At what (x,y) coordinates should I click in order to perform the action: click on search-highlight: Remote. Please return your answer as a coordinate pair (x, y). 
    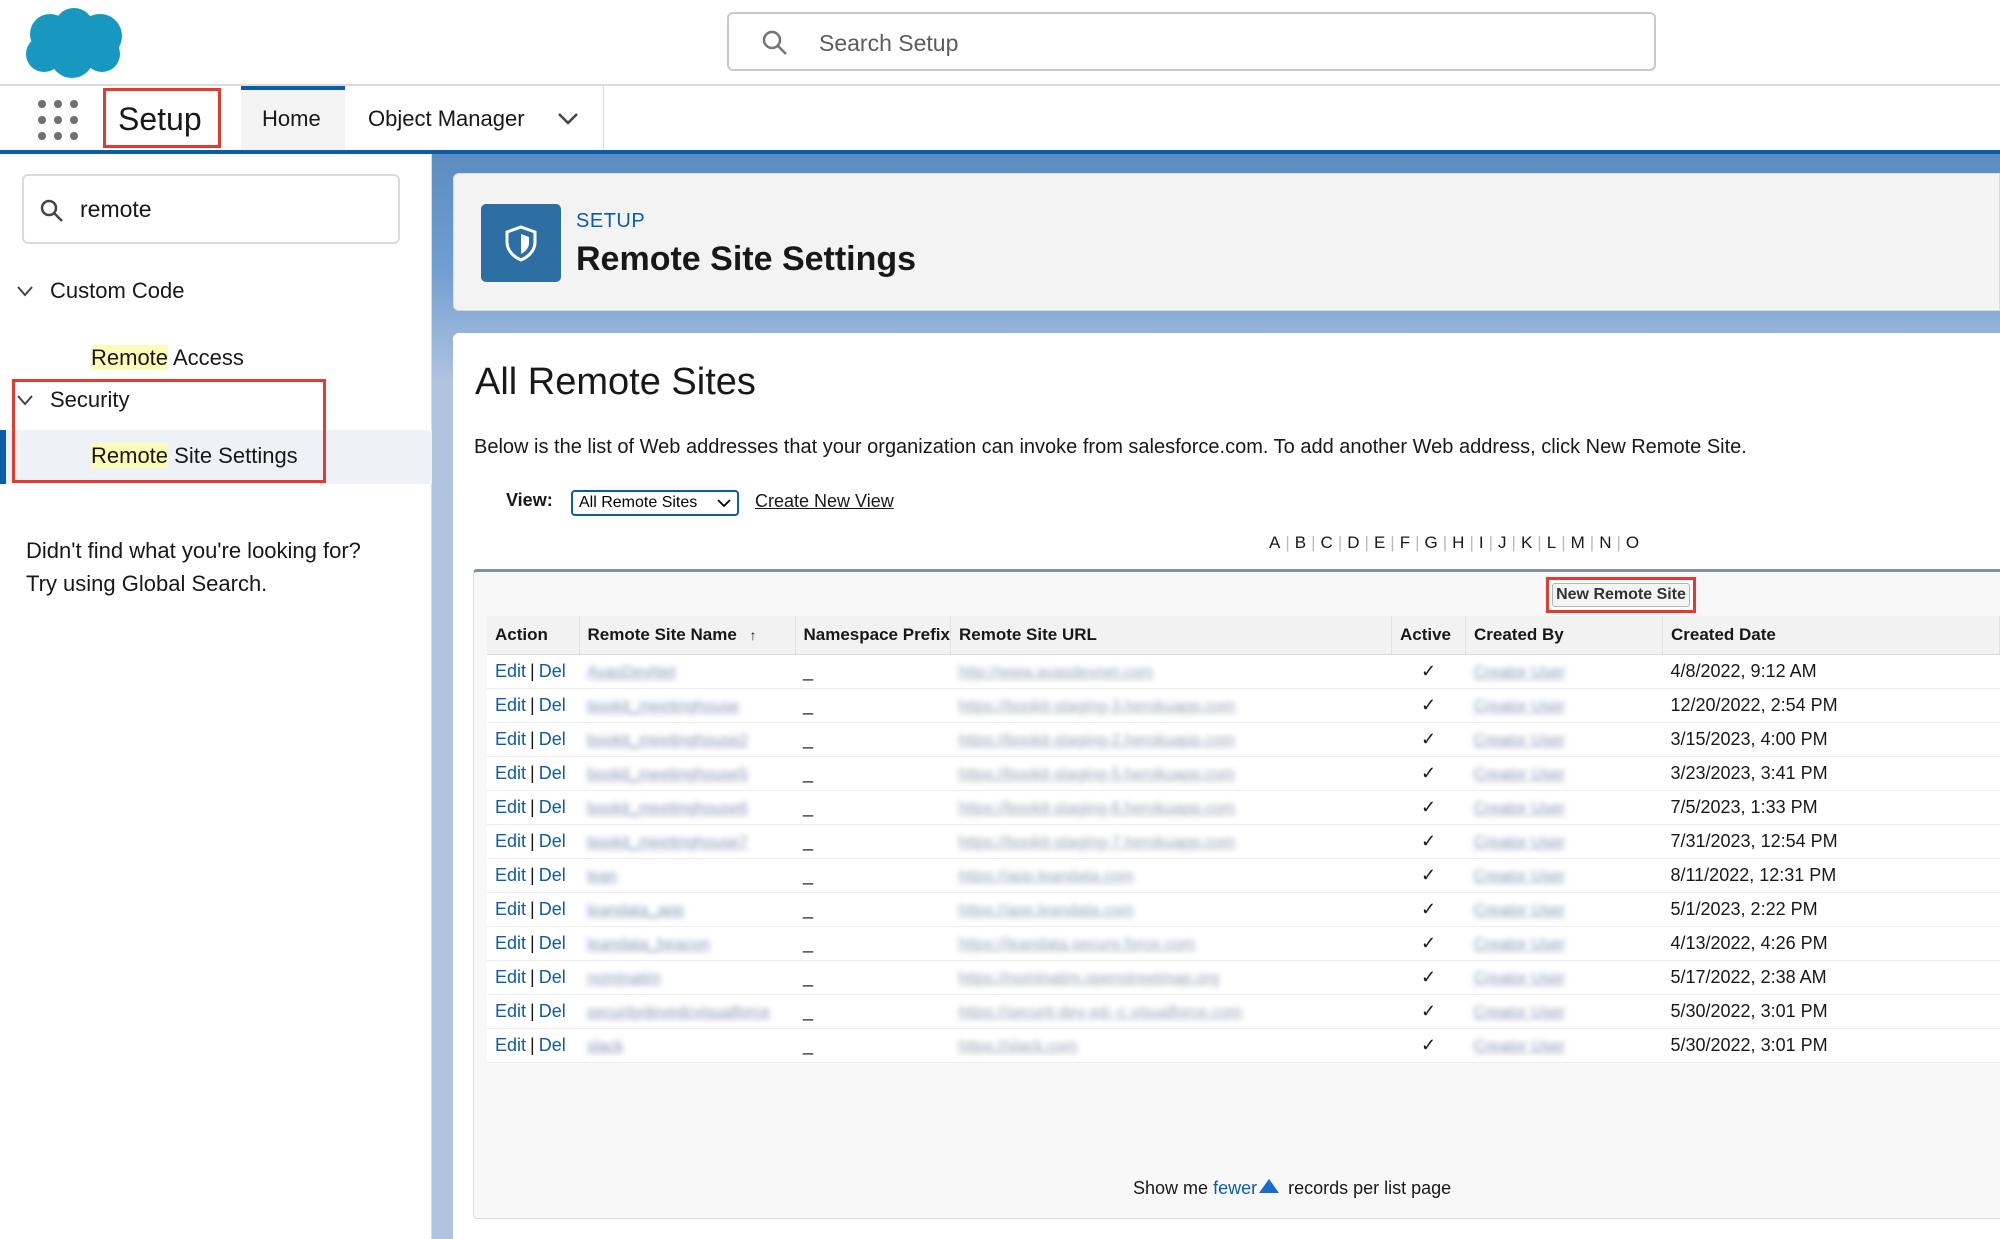
    Looking at the image, I should click on (130, 357).